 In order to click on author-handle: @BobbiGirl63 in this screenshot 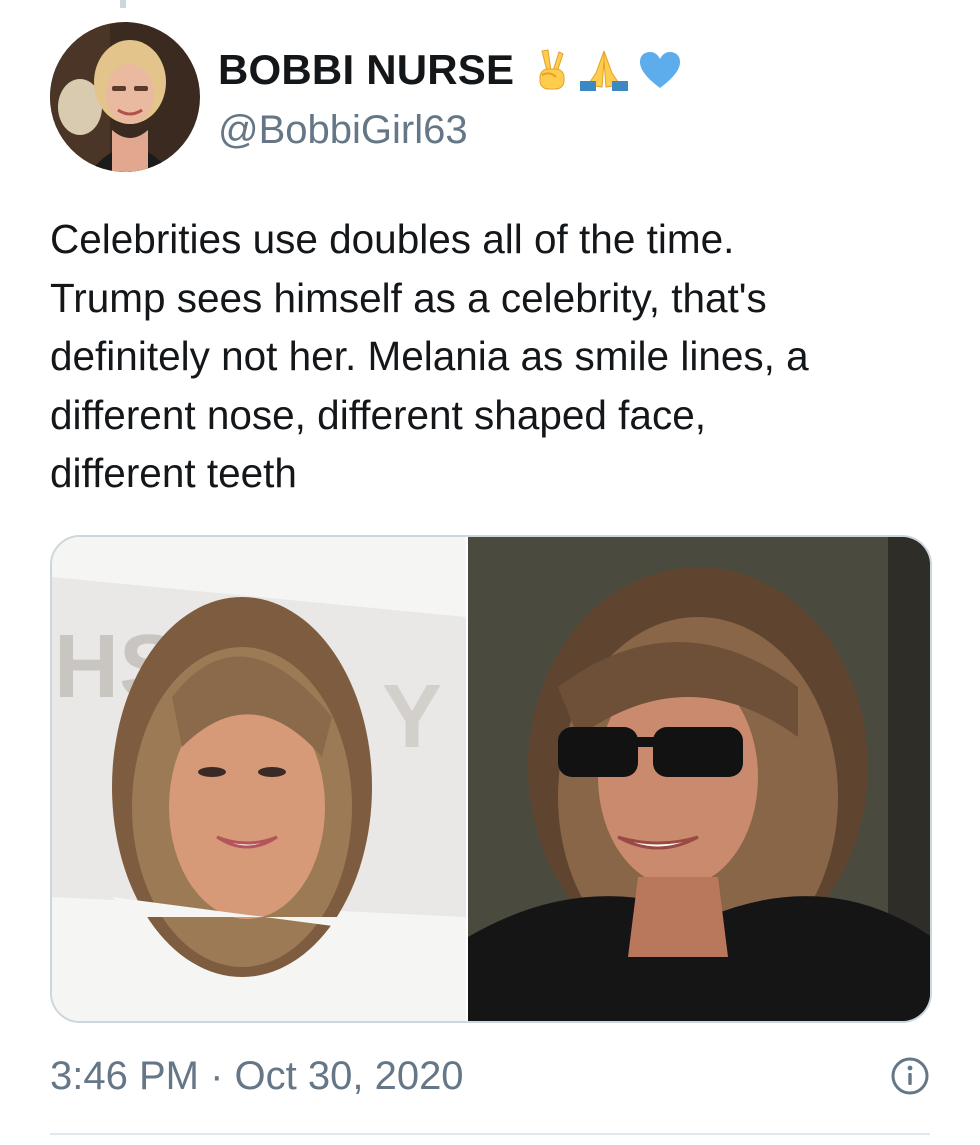, I will do `click(343, 130)`.